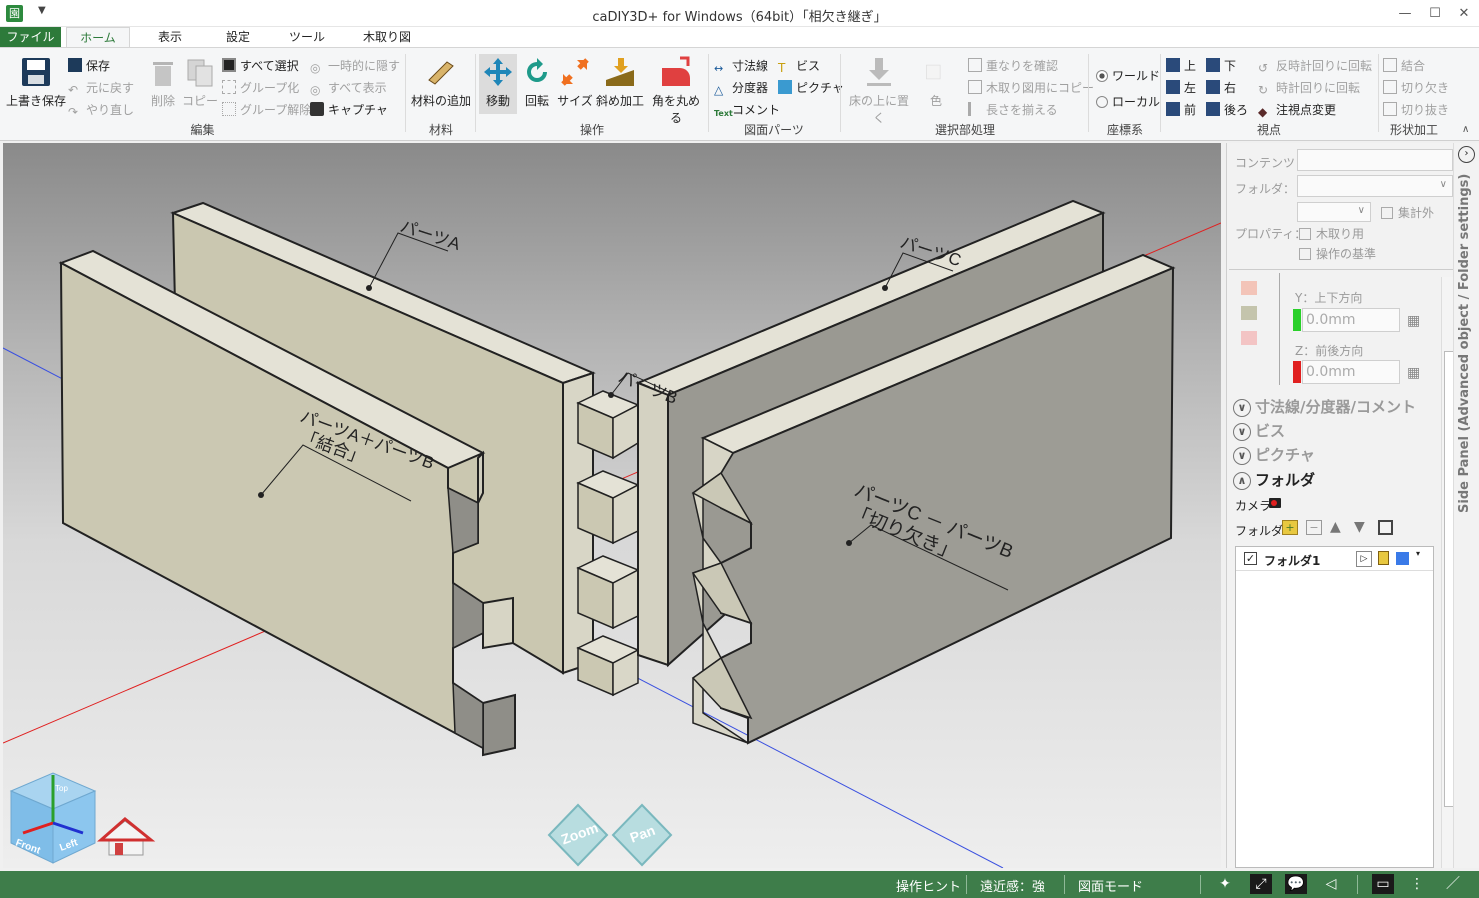  Describe the element at coordinates (578, 835) in the screenshot. I see `zoom-control: Zoom` at that location.